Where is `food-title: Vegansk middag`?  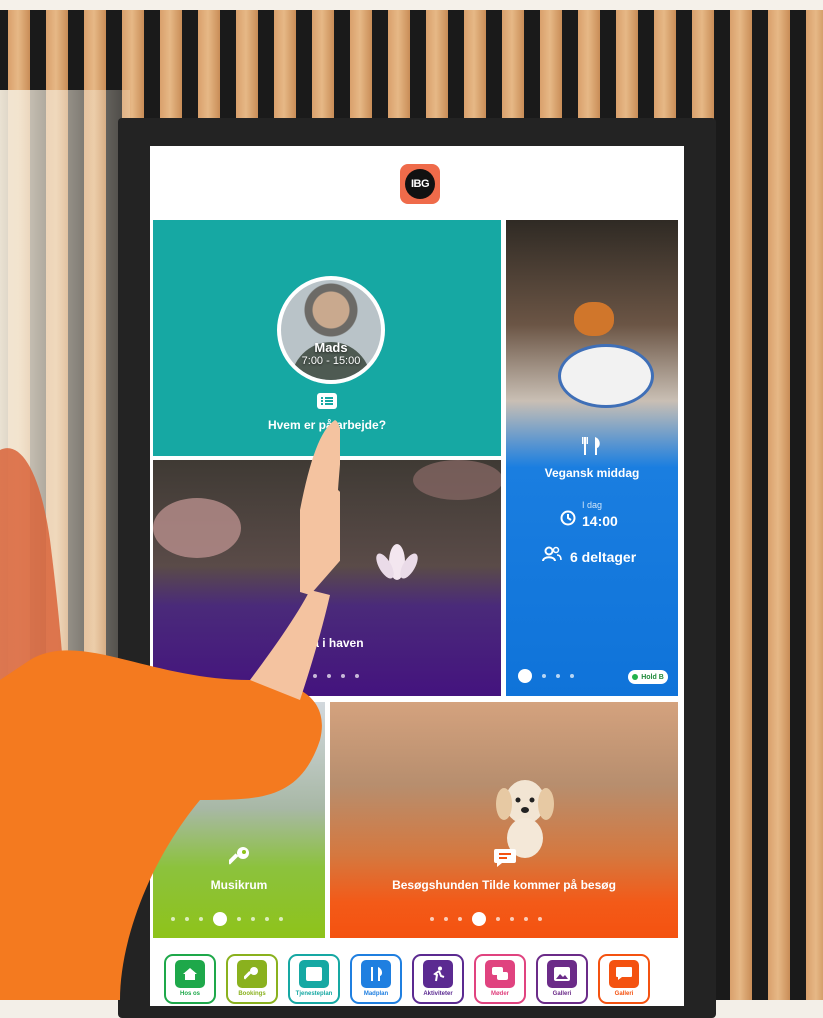
food-title: Vegansk middag is located at coordinates (592, 473).